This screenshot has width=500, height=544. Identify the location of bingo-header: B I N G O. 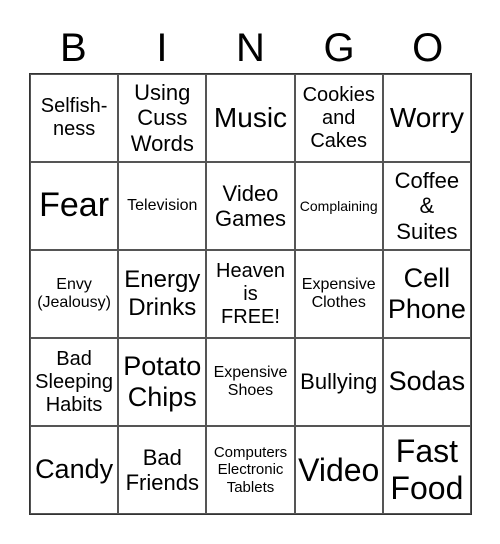
(250, 48).